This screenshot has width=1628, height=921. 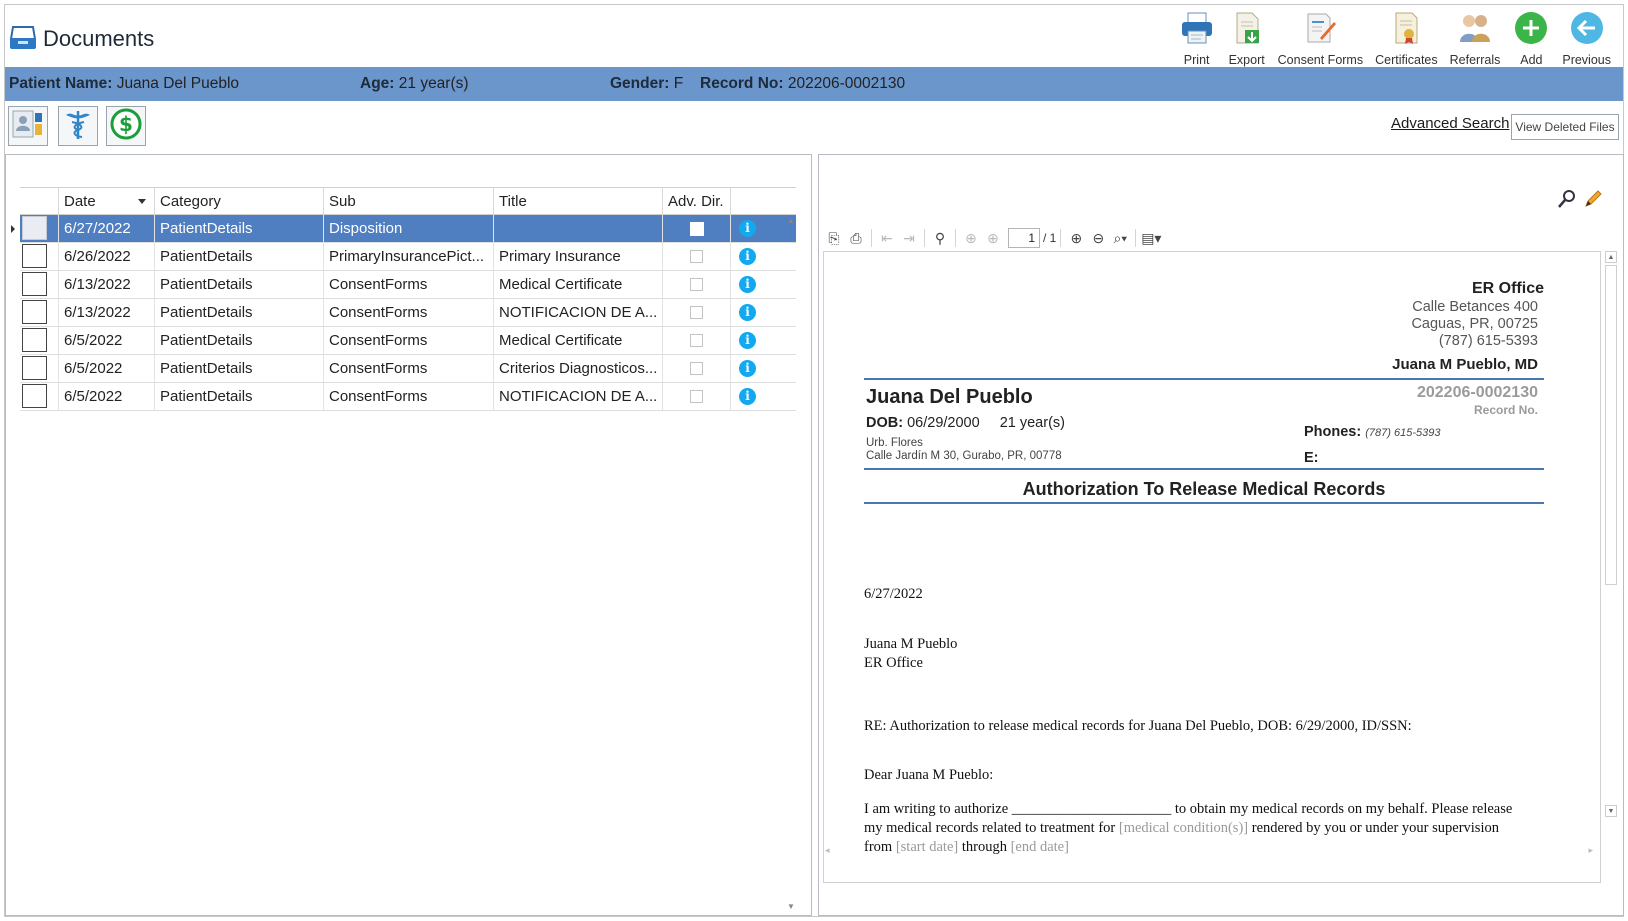 What do you see at coordinates (78, 126) in the screenshot?
I see `medical-button` at bounding box center [78, 126].